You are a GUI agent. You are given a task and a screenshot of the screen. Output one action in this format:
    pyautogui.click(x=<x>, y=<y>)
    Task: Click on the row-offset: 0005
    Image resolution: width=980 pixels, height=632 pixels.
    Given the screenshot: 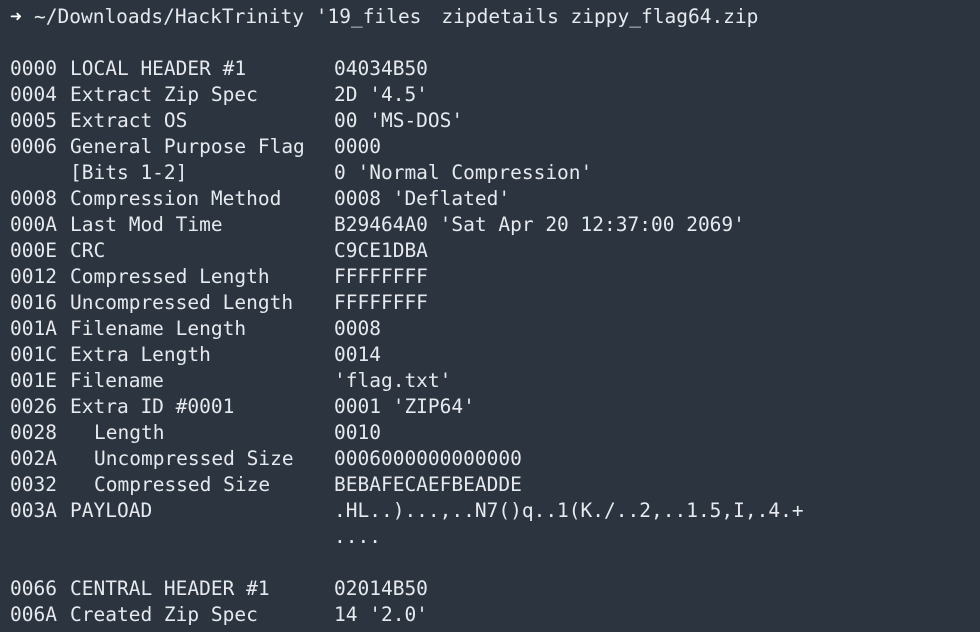 What is the action you would take?
    pyautogui.click(x=33, y=120)
    